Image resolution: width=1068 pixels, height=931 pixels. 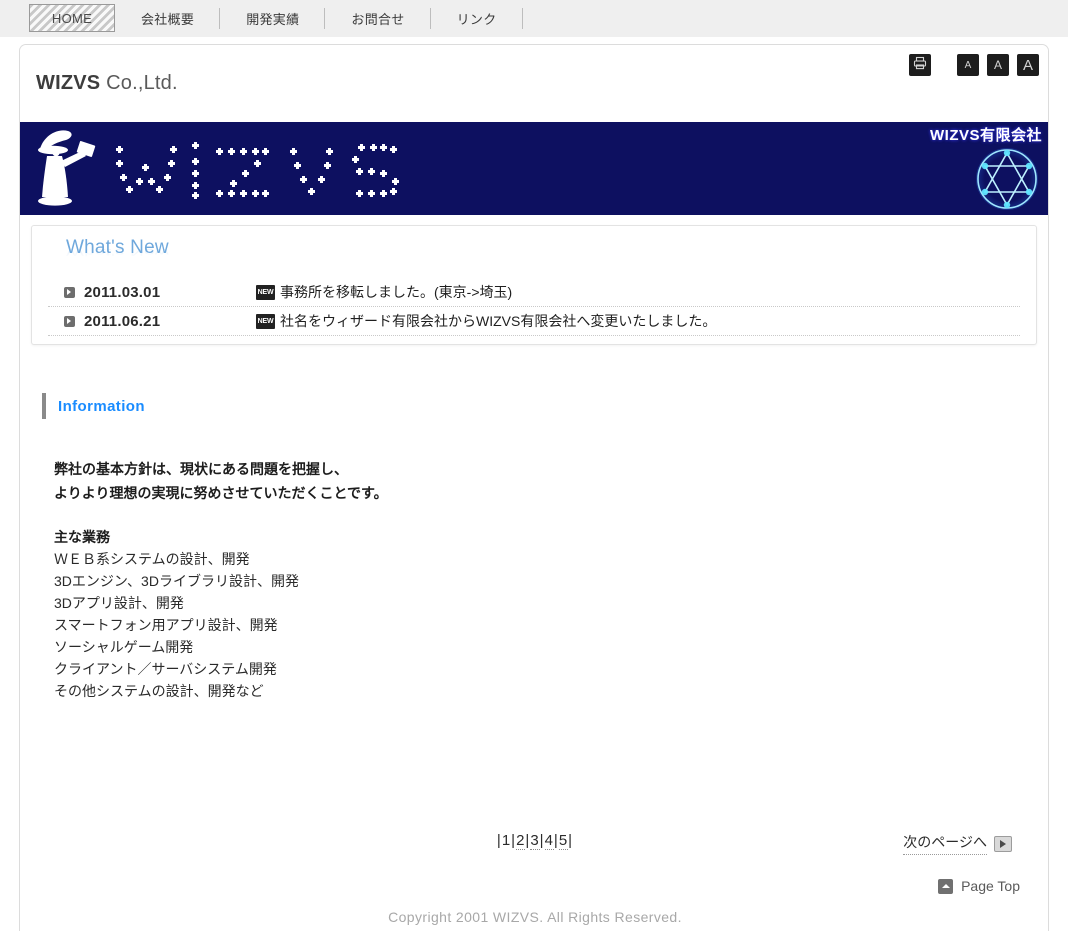 I want to click on site-brand: WIZVS Co.,Ltd., so click(x=107, y=83).